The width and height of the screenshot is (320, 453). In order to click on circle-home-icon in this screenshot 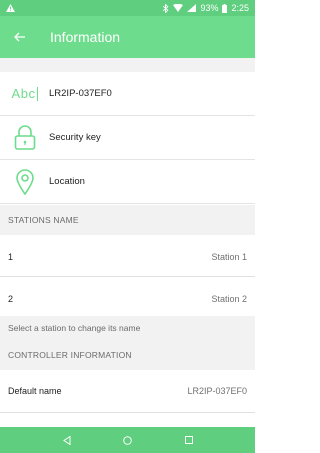, I will do `click(127, 440)`.